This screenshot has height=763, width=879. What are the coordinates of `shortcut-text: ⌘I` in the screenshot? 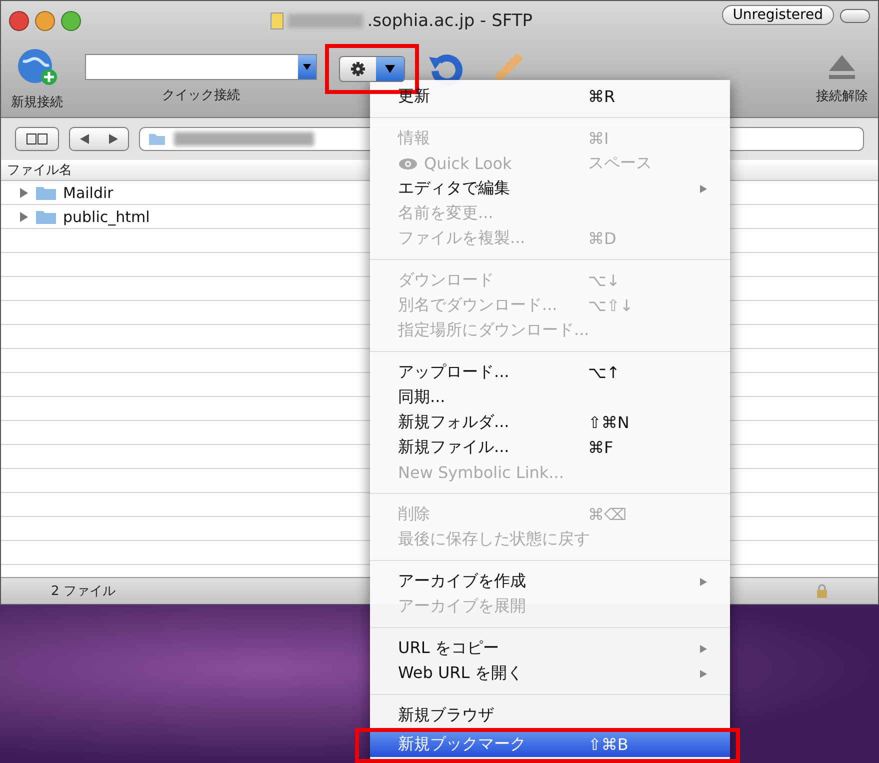 It's located at (599, 138).